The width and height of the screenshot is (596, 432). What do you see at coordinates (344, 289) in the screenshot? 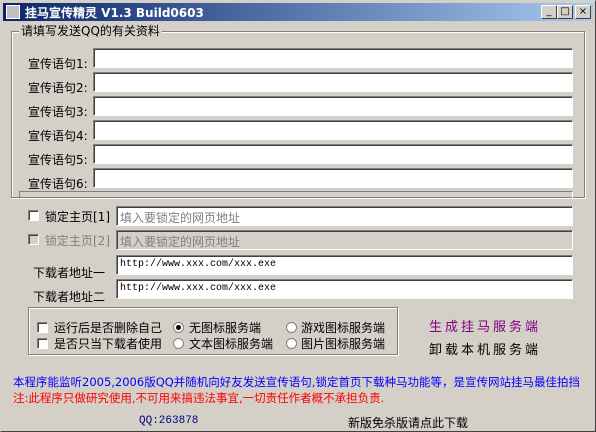
I see `download-url-2-input: http://www.xxx.com/xxx.exe` at bounding box center [344, 289].